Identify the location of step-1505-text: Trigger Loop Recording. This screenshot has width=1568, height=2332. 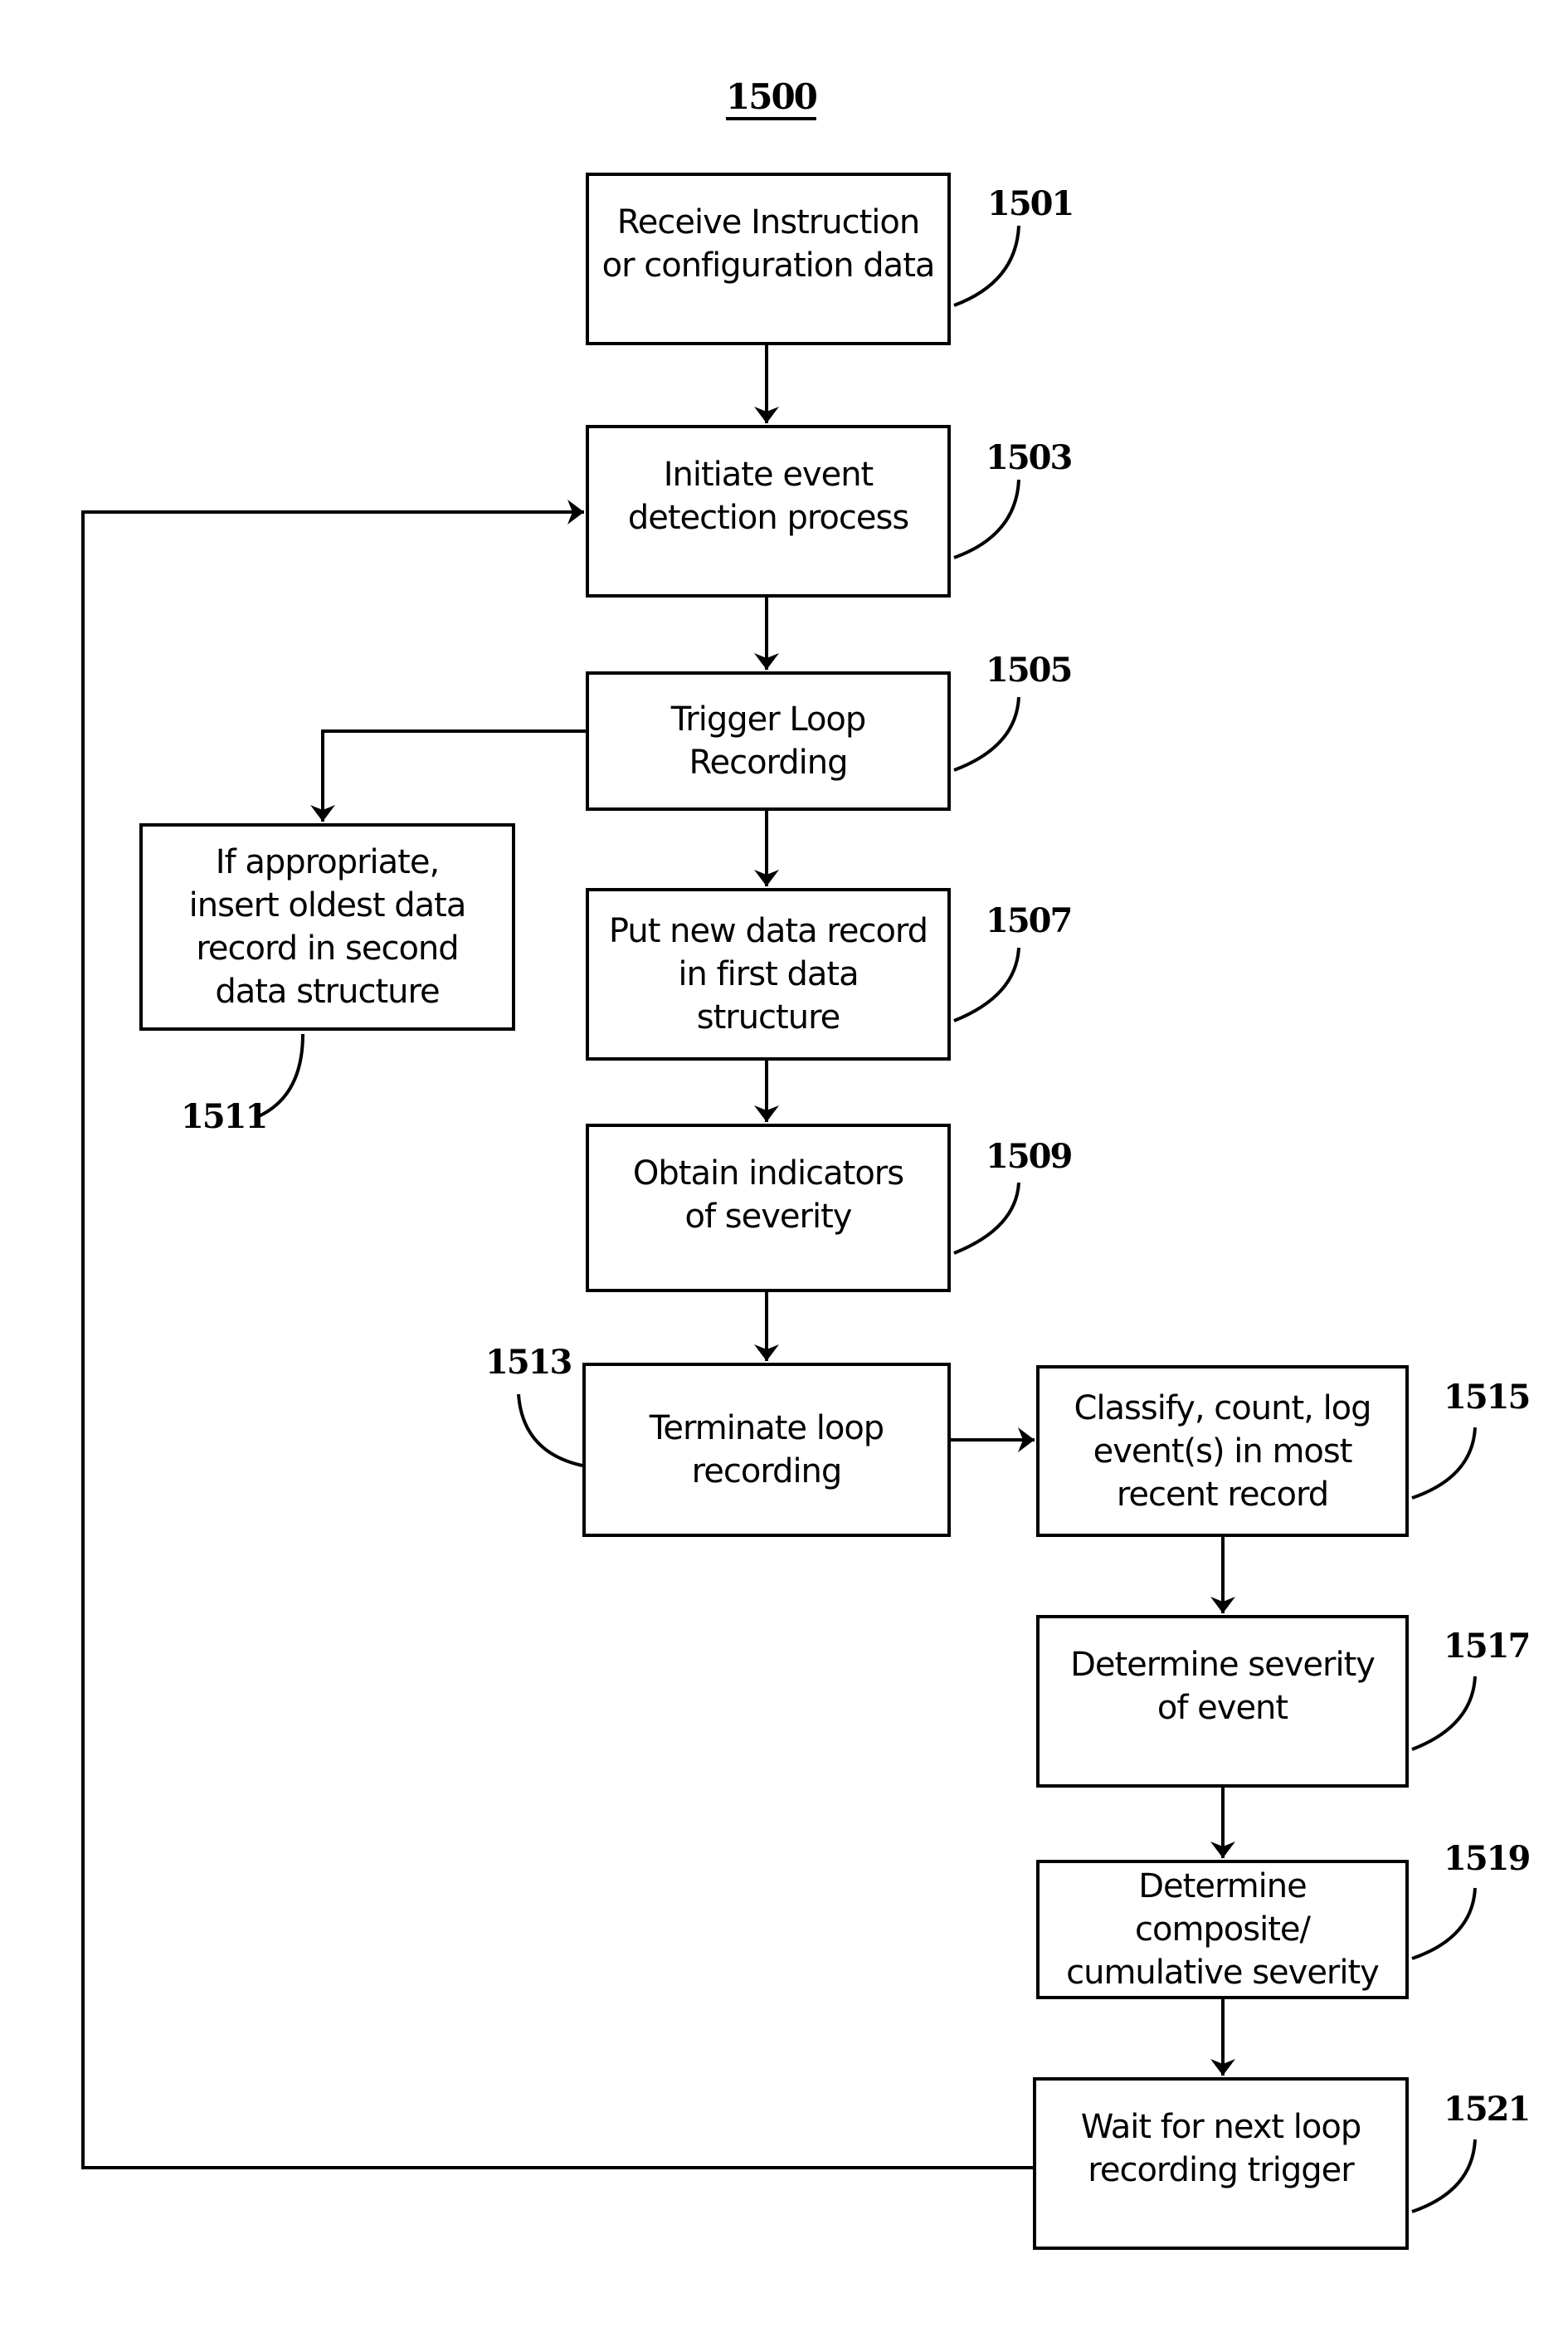
(768, 741).